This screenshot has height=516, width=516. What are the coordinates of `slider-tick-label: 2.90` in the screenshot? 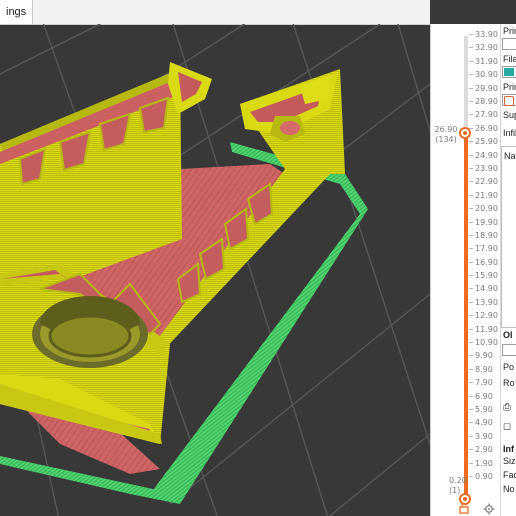 It's located at (484, 450).